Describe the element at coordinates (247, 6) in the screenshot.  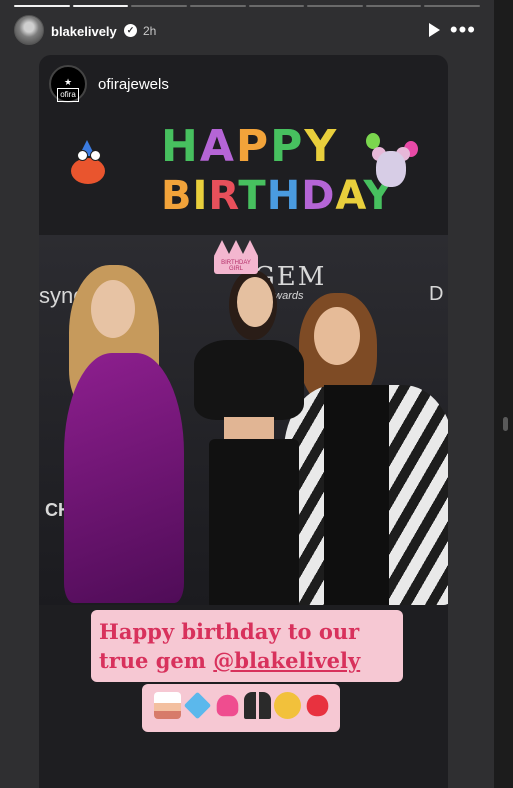
I see `story-progress-bar` at that location.